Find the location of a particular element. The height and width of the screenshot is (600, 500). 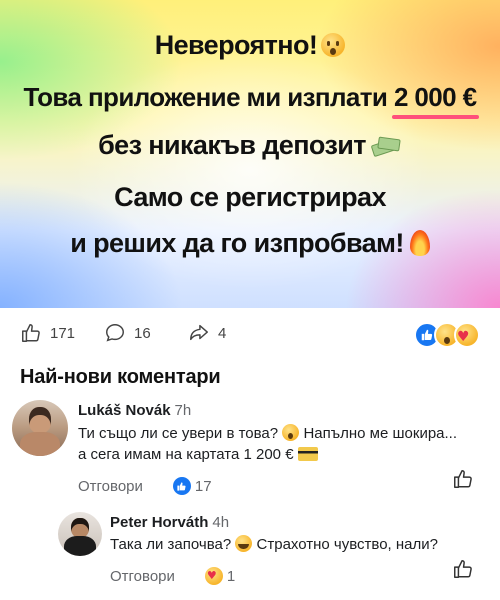

banner-line-4-text: Само се регистрирах is located at coordinates (250, 197).